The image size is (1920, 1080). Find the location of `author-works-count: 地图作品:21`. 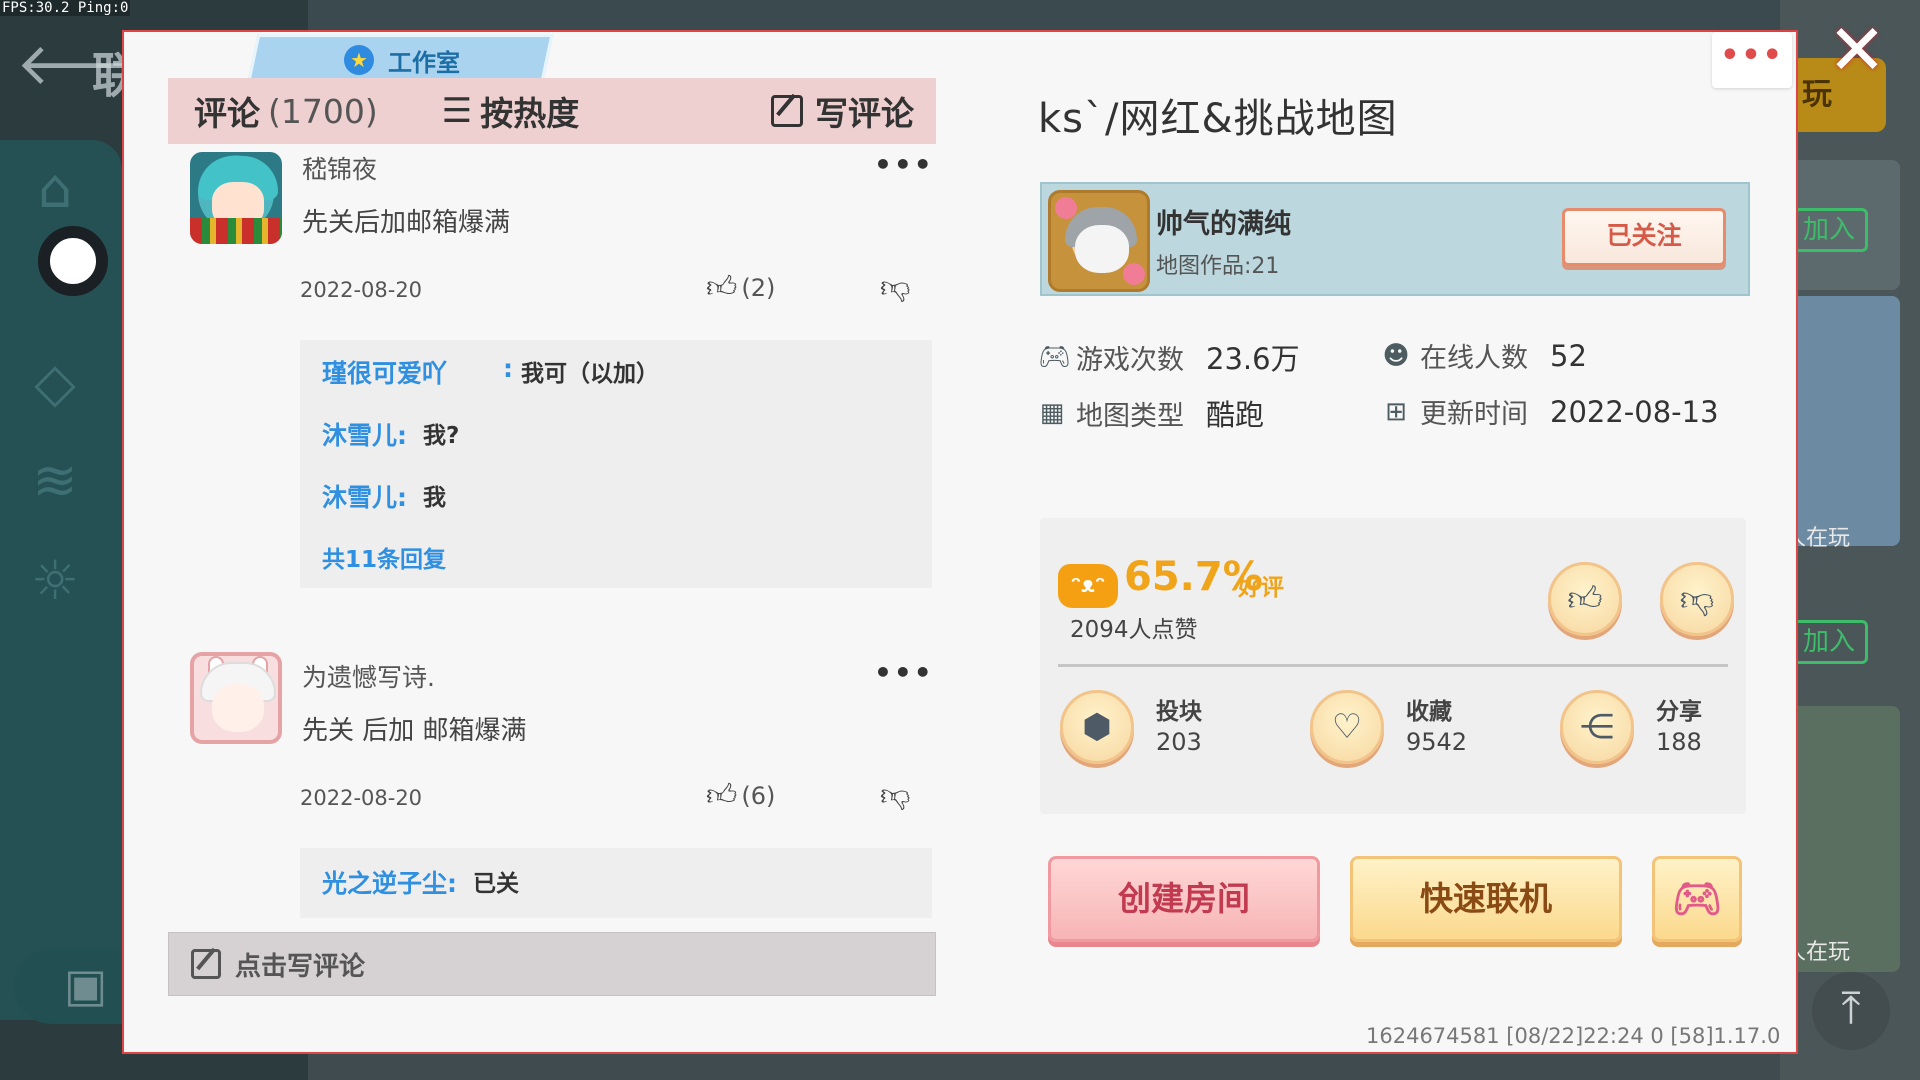

author-works-count: 地图作品:21 is located at coordinates (1218, 266).